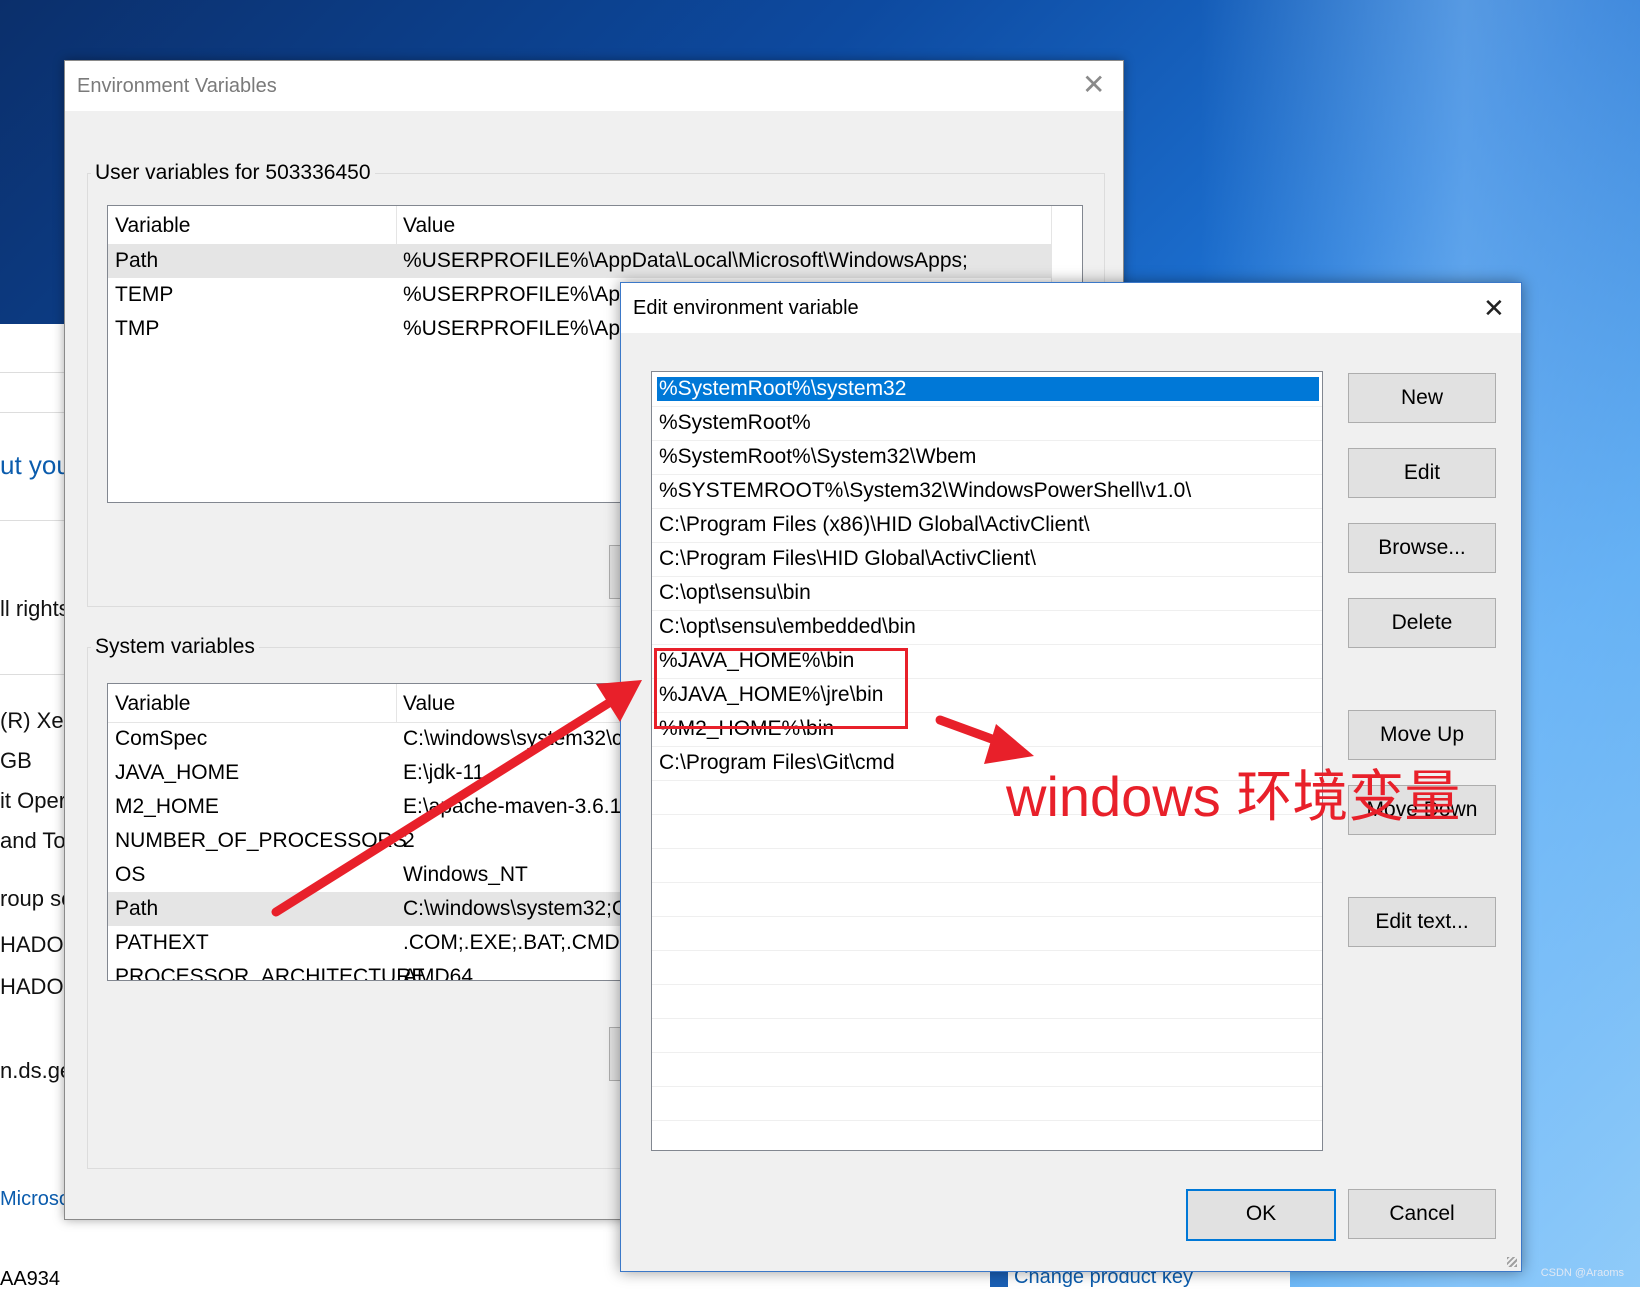 The width and height of the screenshot is (1640, 1291). What do you see at coordinates (847, 558) in the screenshot?
I see `path-entry: C:\Program Files\HID Global\ActivClient\` at bounding box center [847, 558].